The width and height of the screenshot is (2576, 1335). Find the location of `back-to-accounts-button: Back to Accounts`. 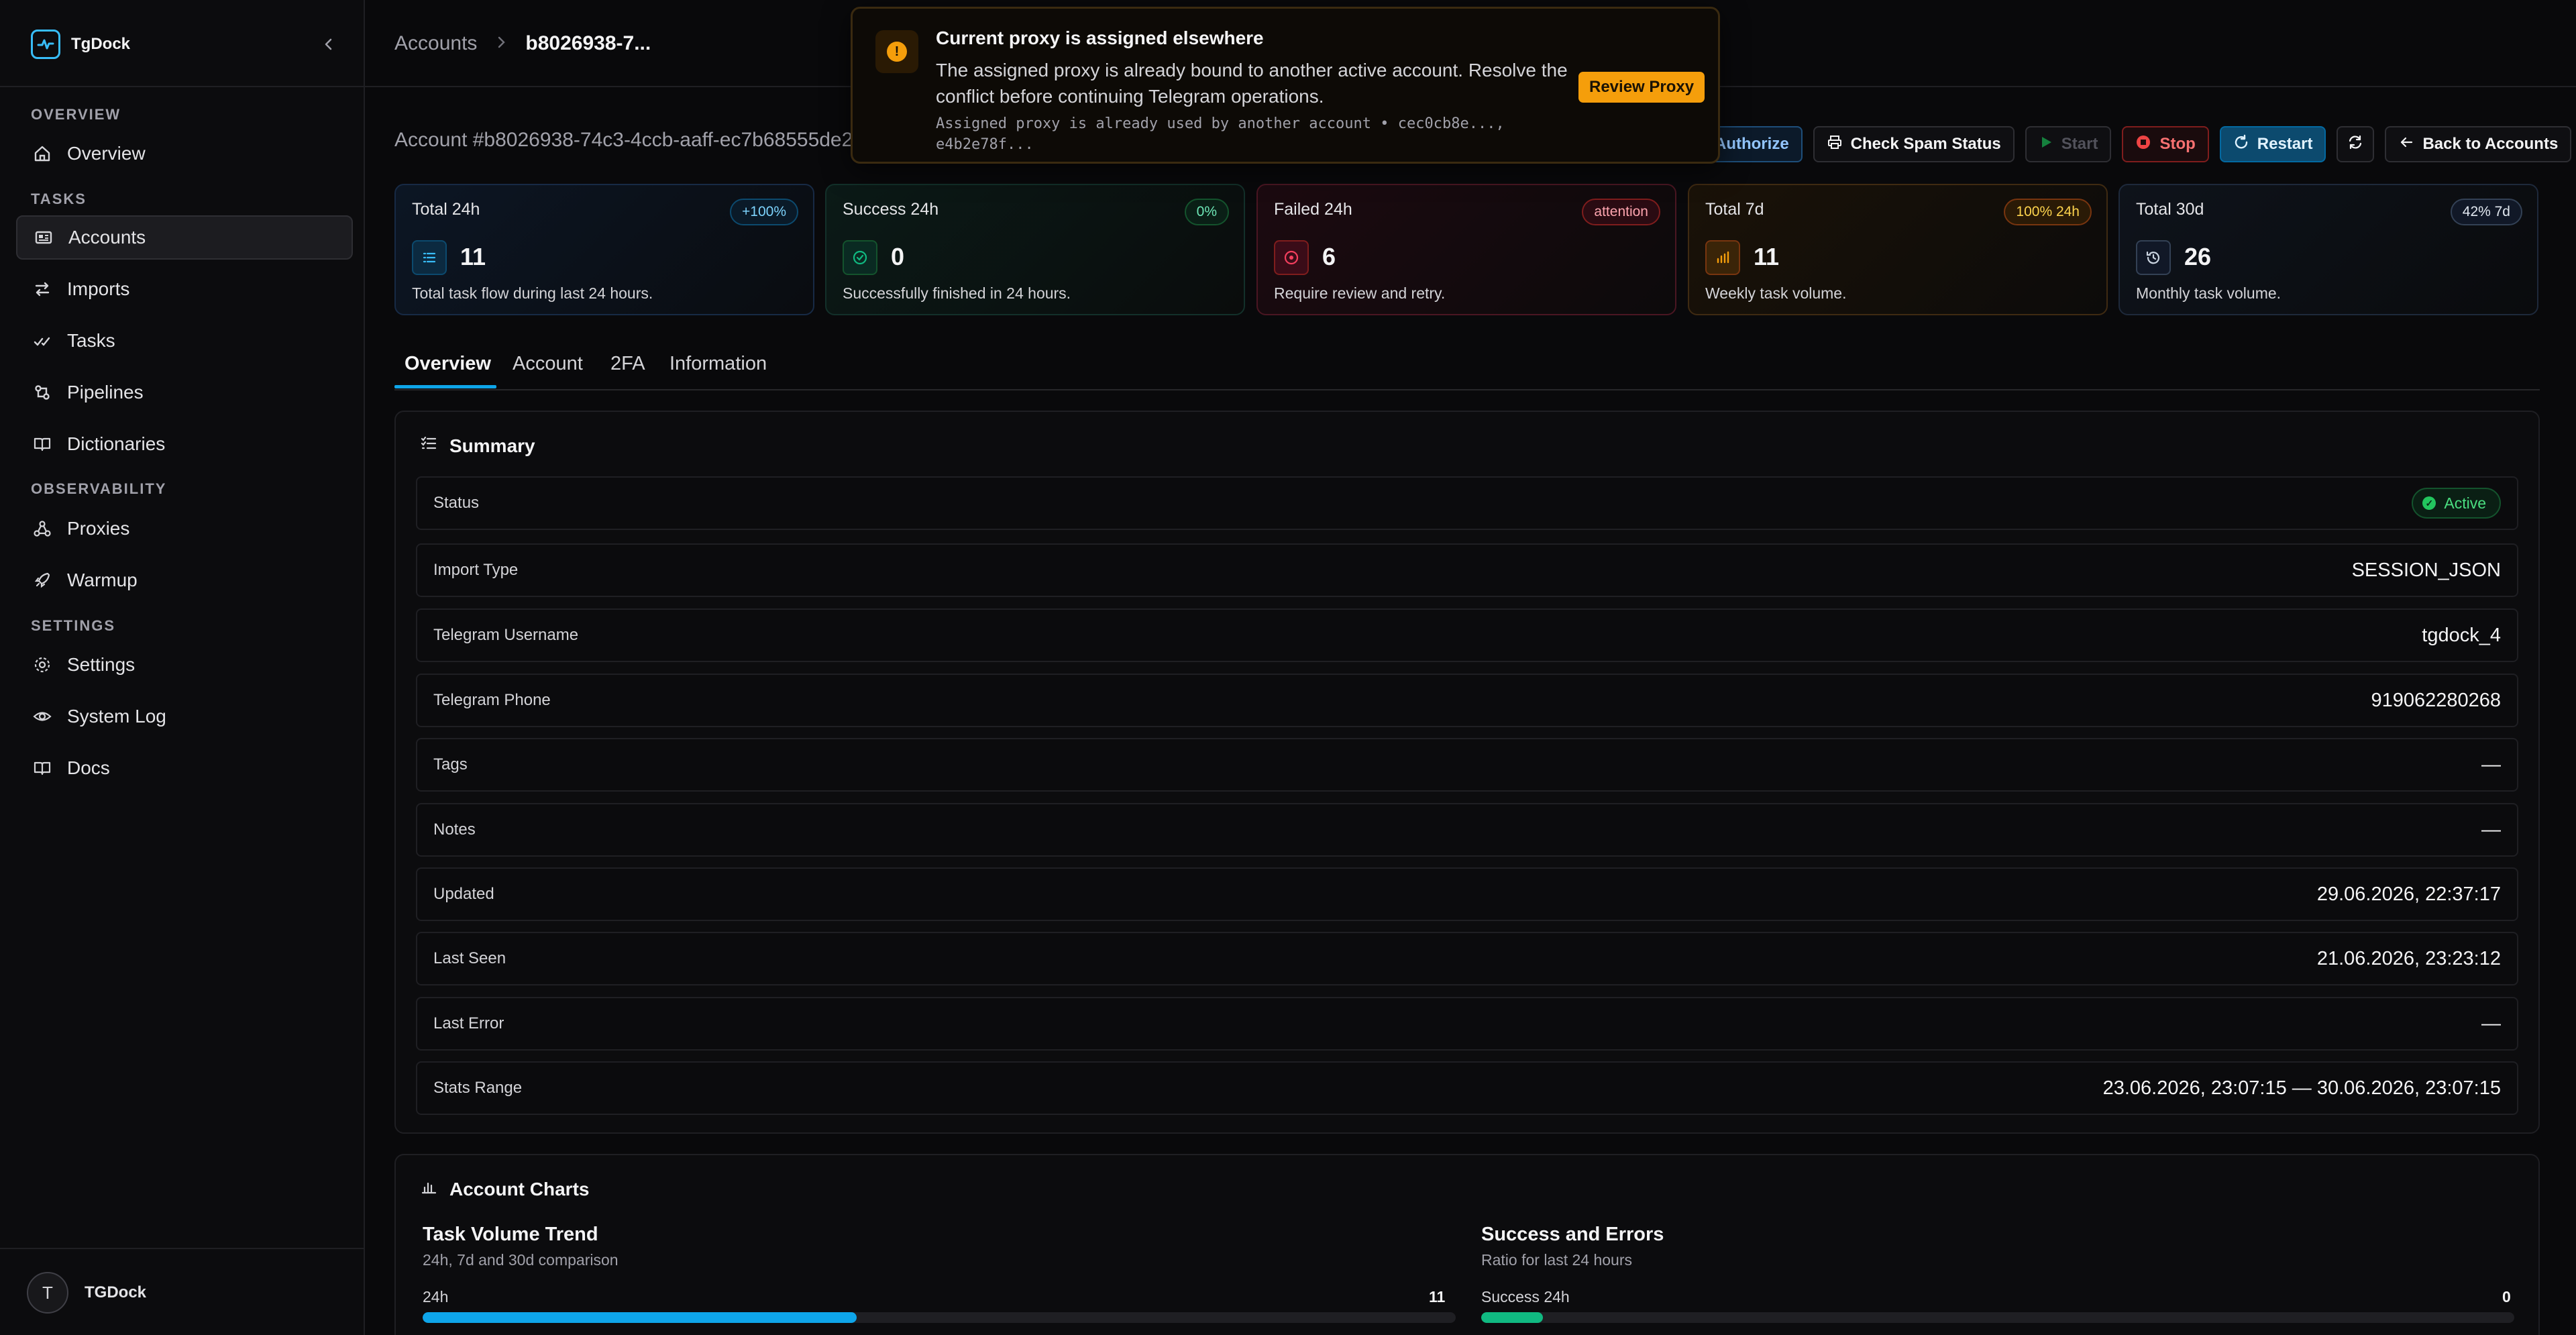

back-to-accounts-button: Back to Accounts is located at coordinates (2478, 144).